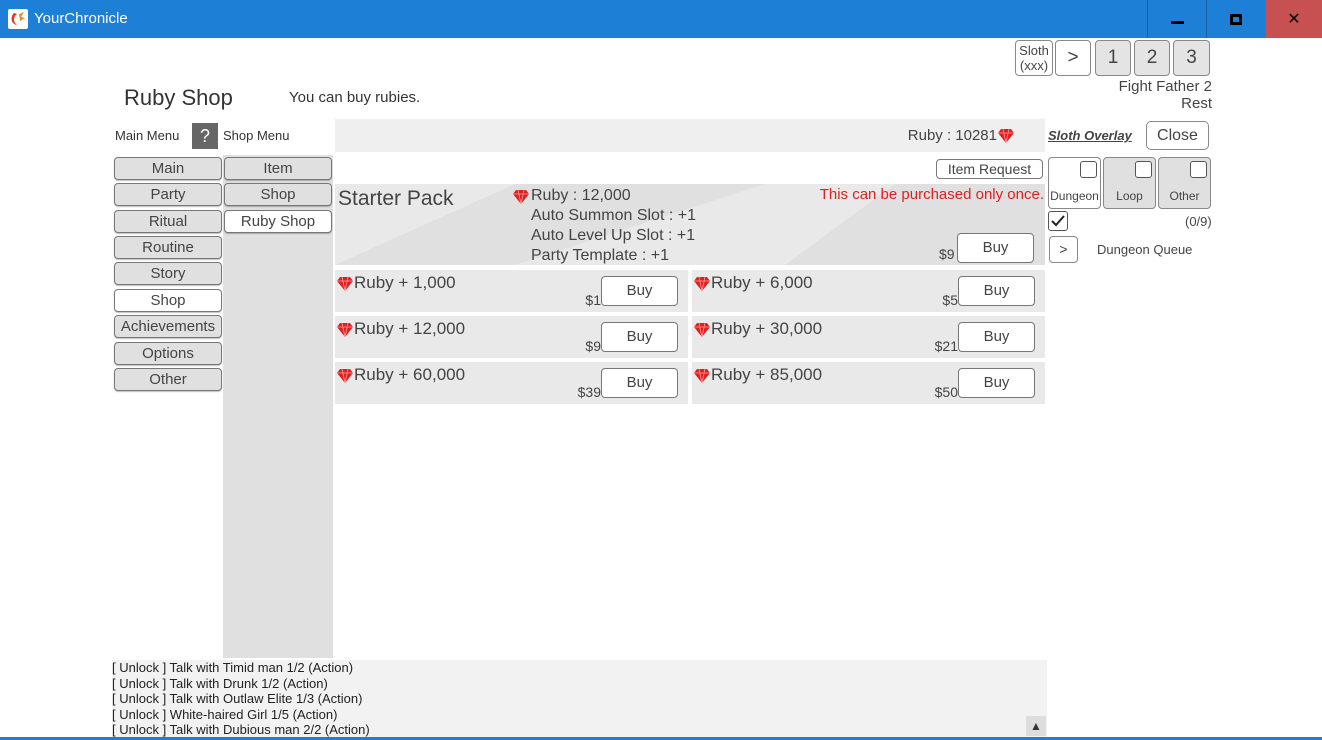 The height and width of the screenshot is (740, 1322). I want to click on ruby-package-amount: Ruby + 1,000, so click(405, 282).